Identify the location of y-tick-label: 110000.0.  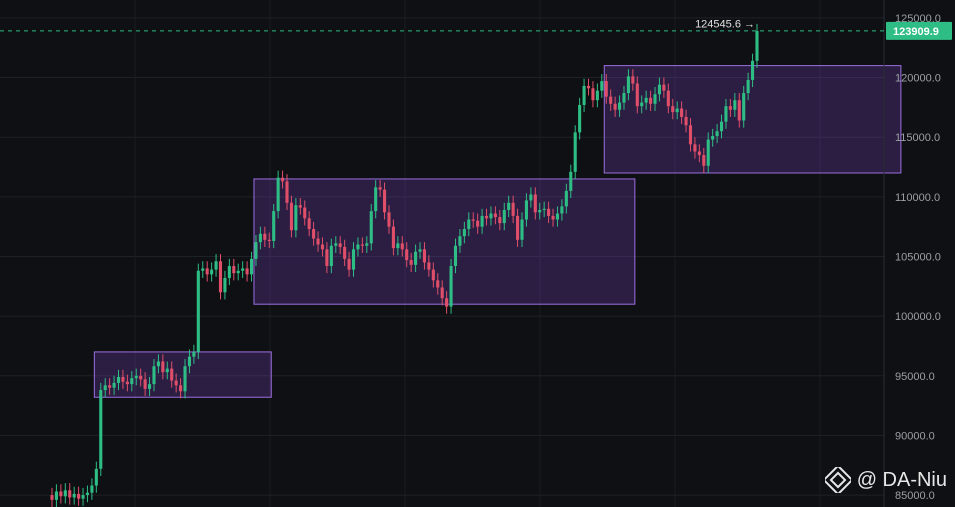
(917, 198).